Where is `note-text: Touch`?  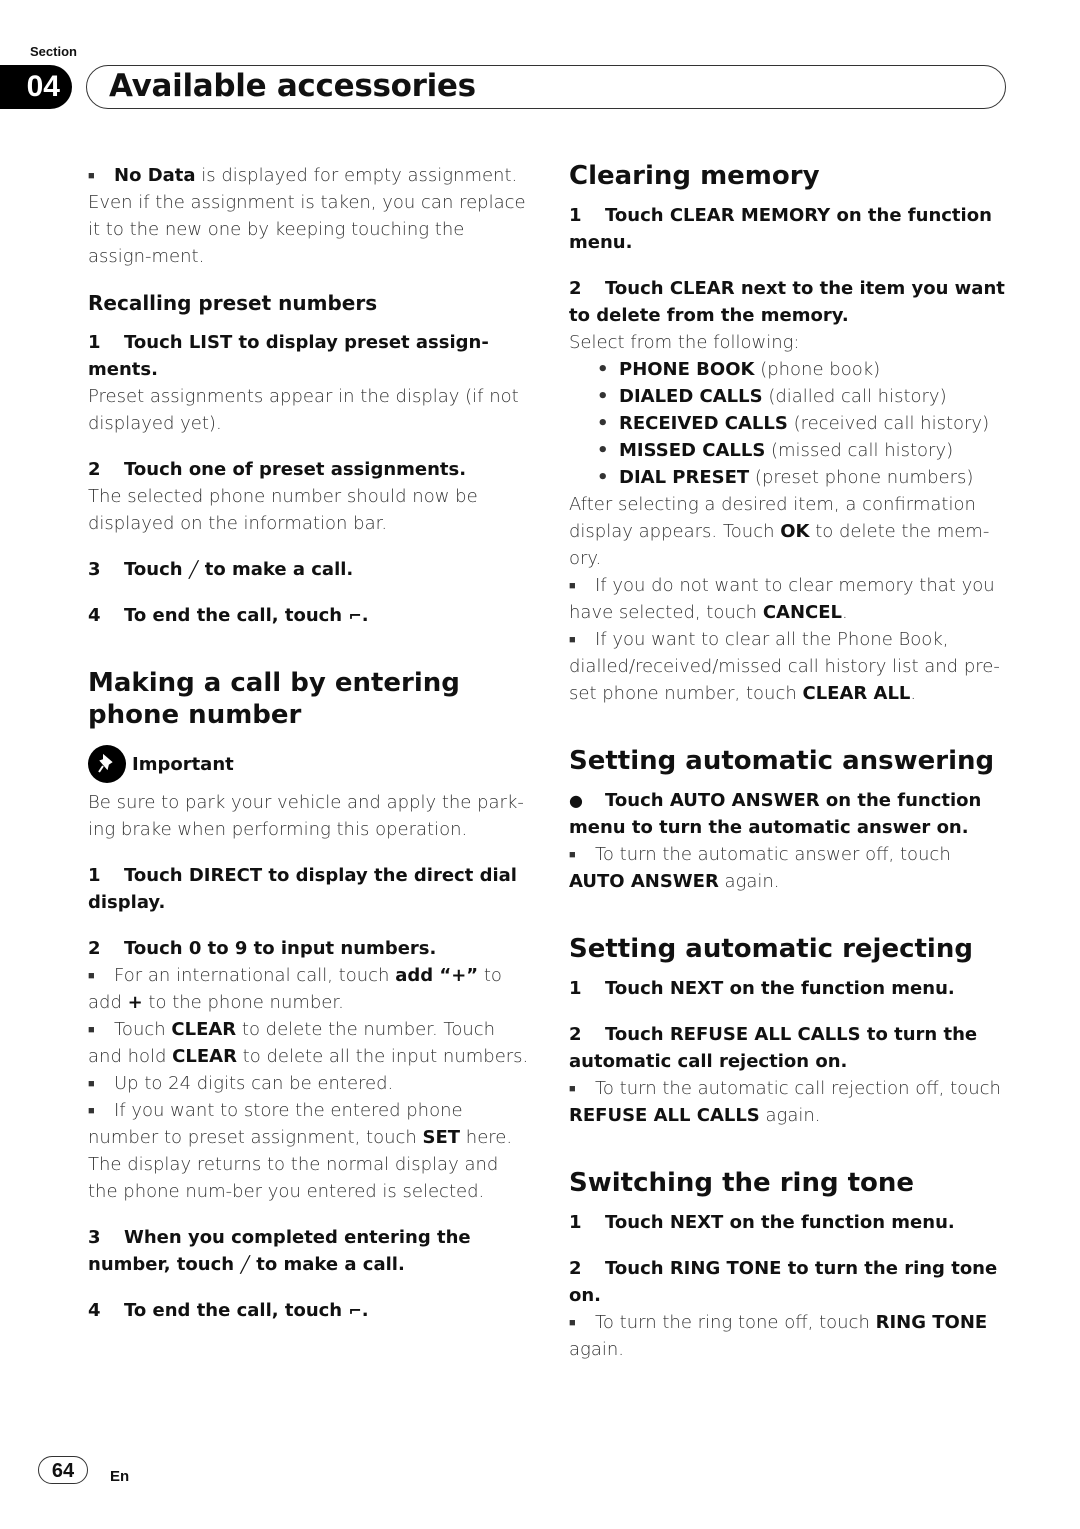
note-text: Touch is located at coordinates (143, 1029).